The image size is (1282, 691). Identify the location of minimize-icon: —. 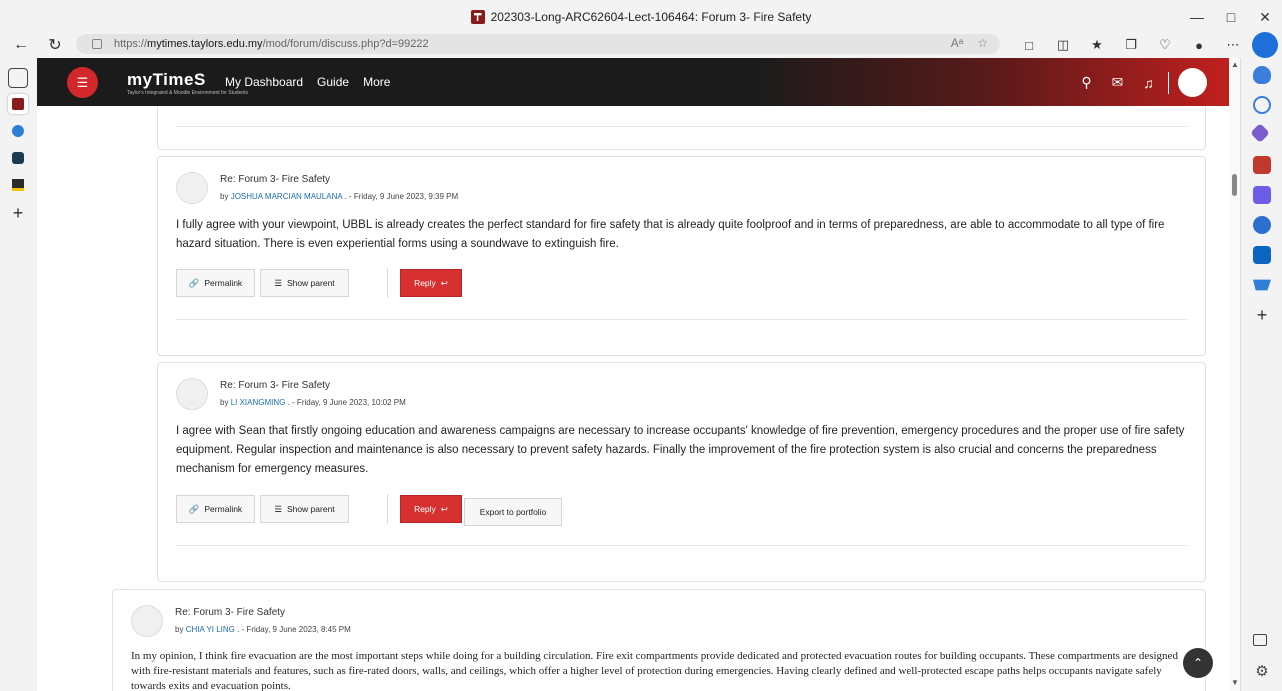
(1197, 17).